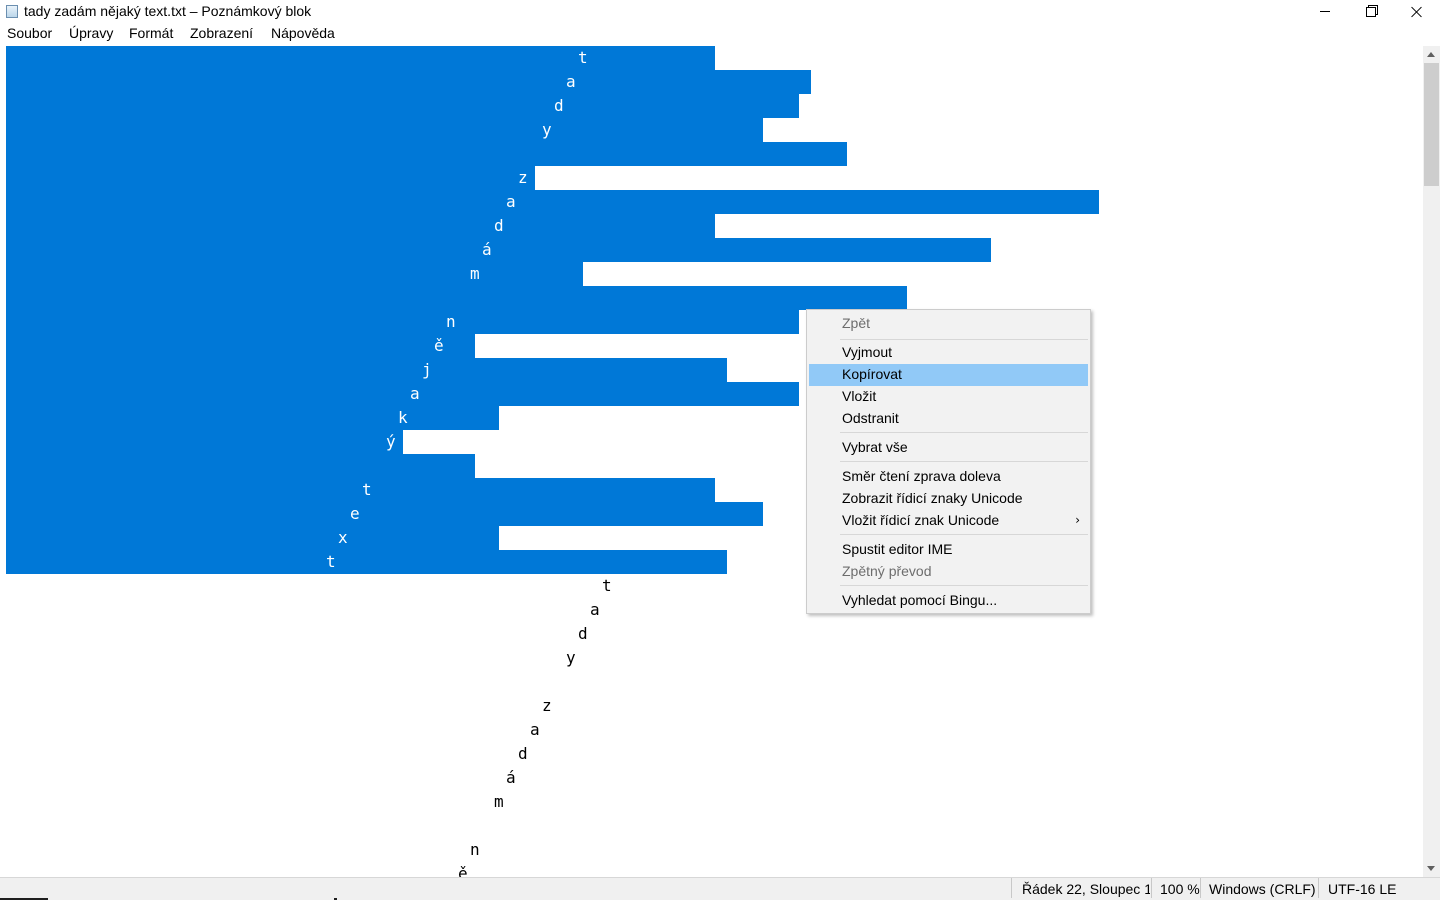  I want to click on submenu-arrow-icon: ›, so click(1077, 520).